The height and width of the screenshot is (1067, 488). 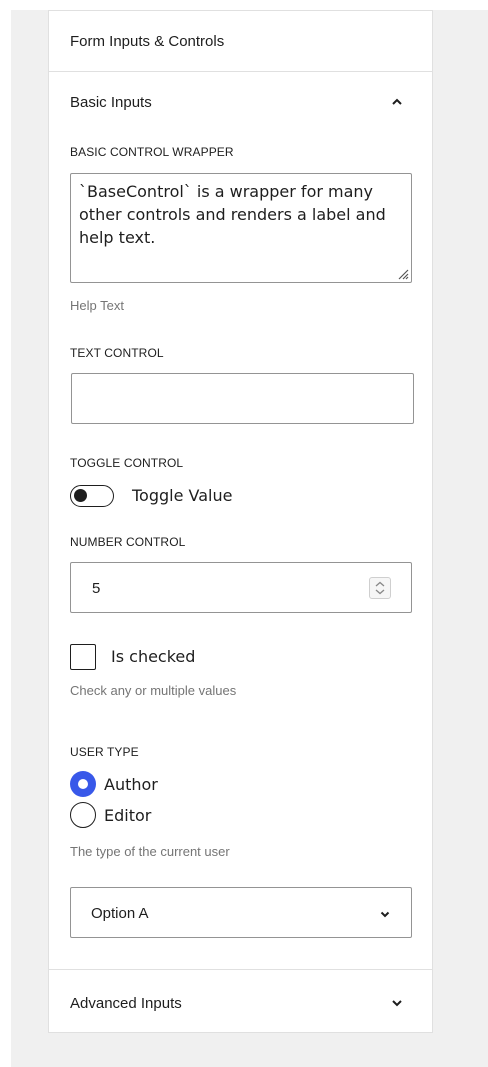 What do you see at coordinates (126, 1003) in the screenshot?
I see `advanced-inputs-title: Advanced Inputs` at bounding box center [126, 1003].